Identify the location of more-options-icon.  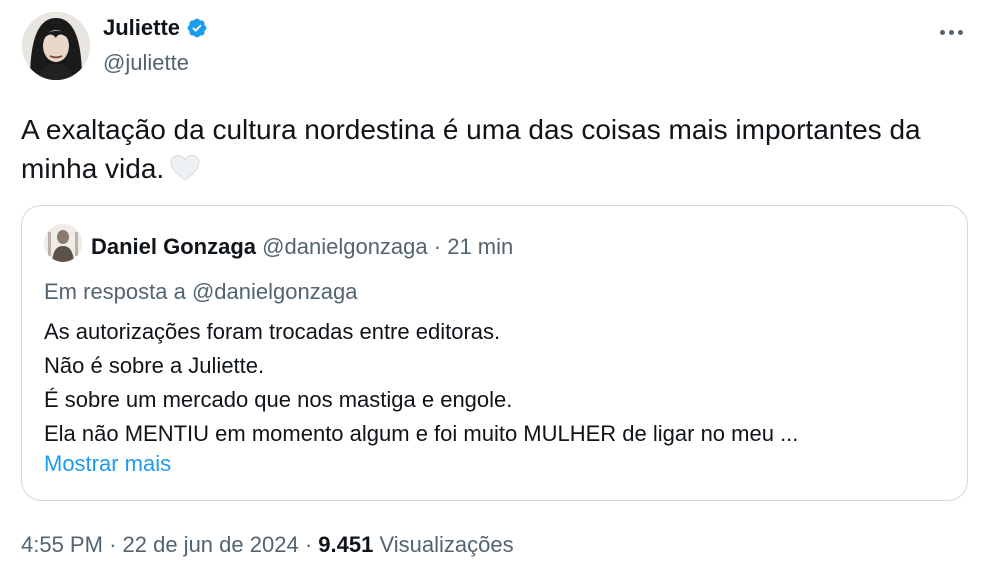
(951, 32).